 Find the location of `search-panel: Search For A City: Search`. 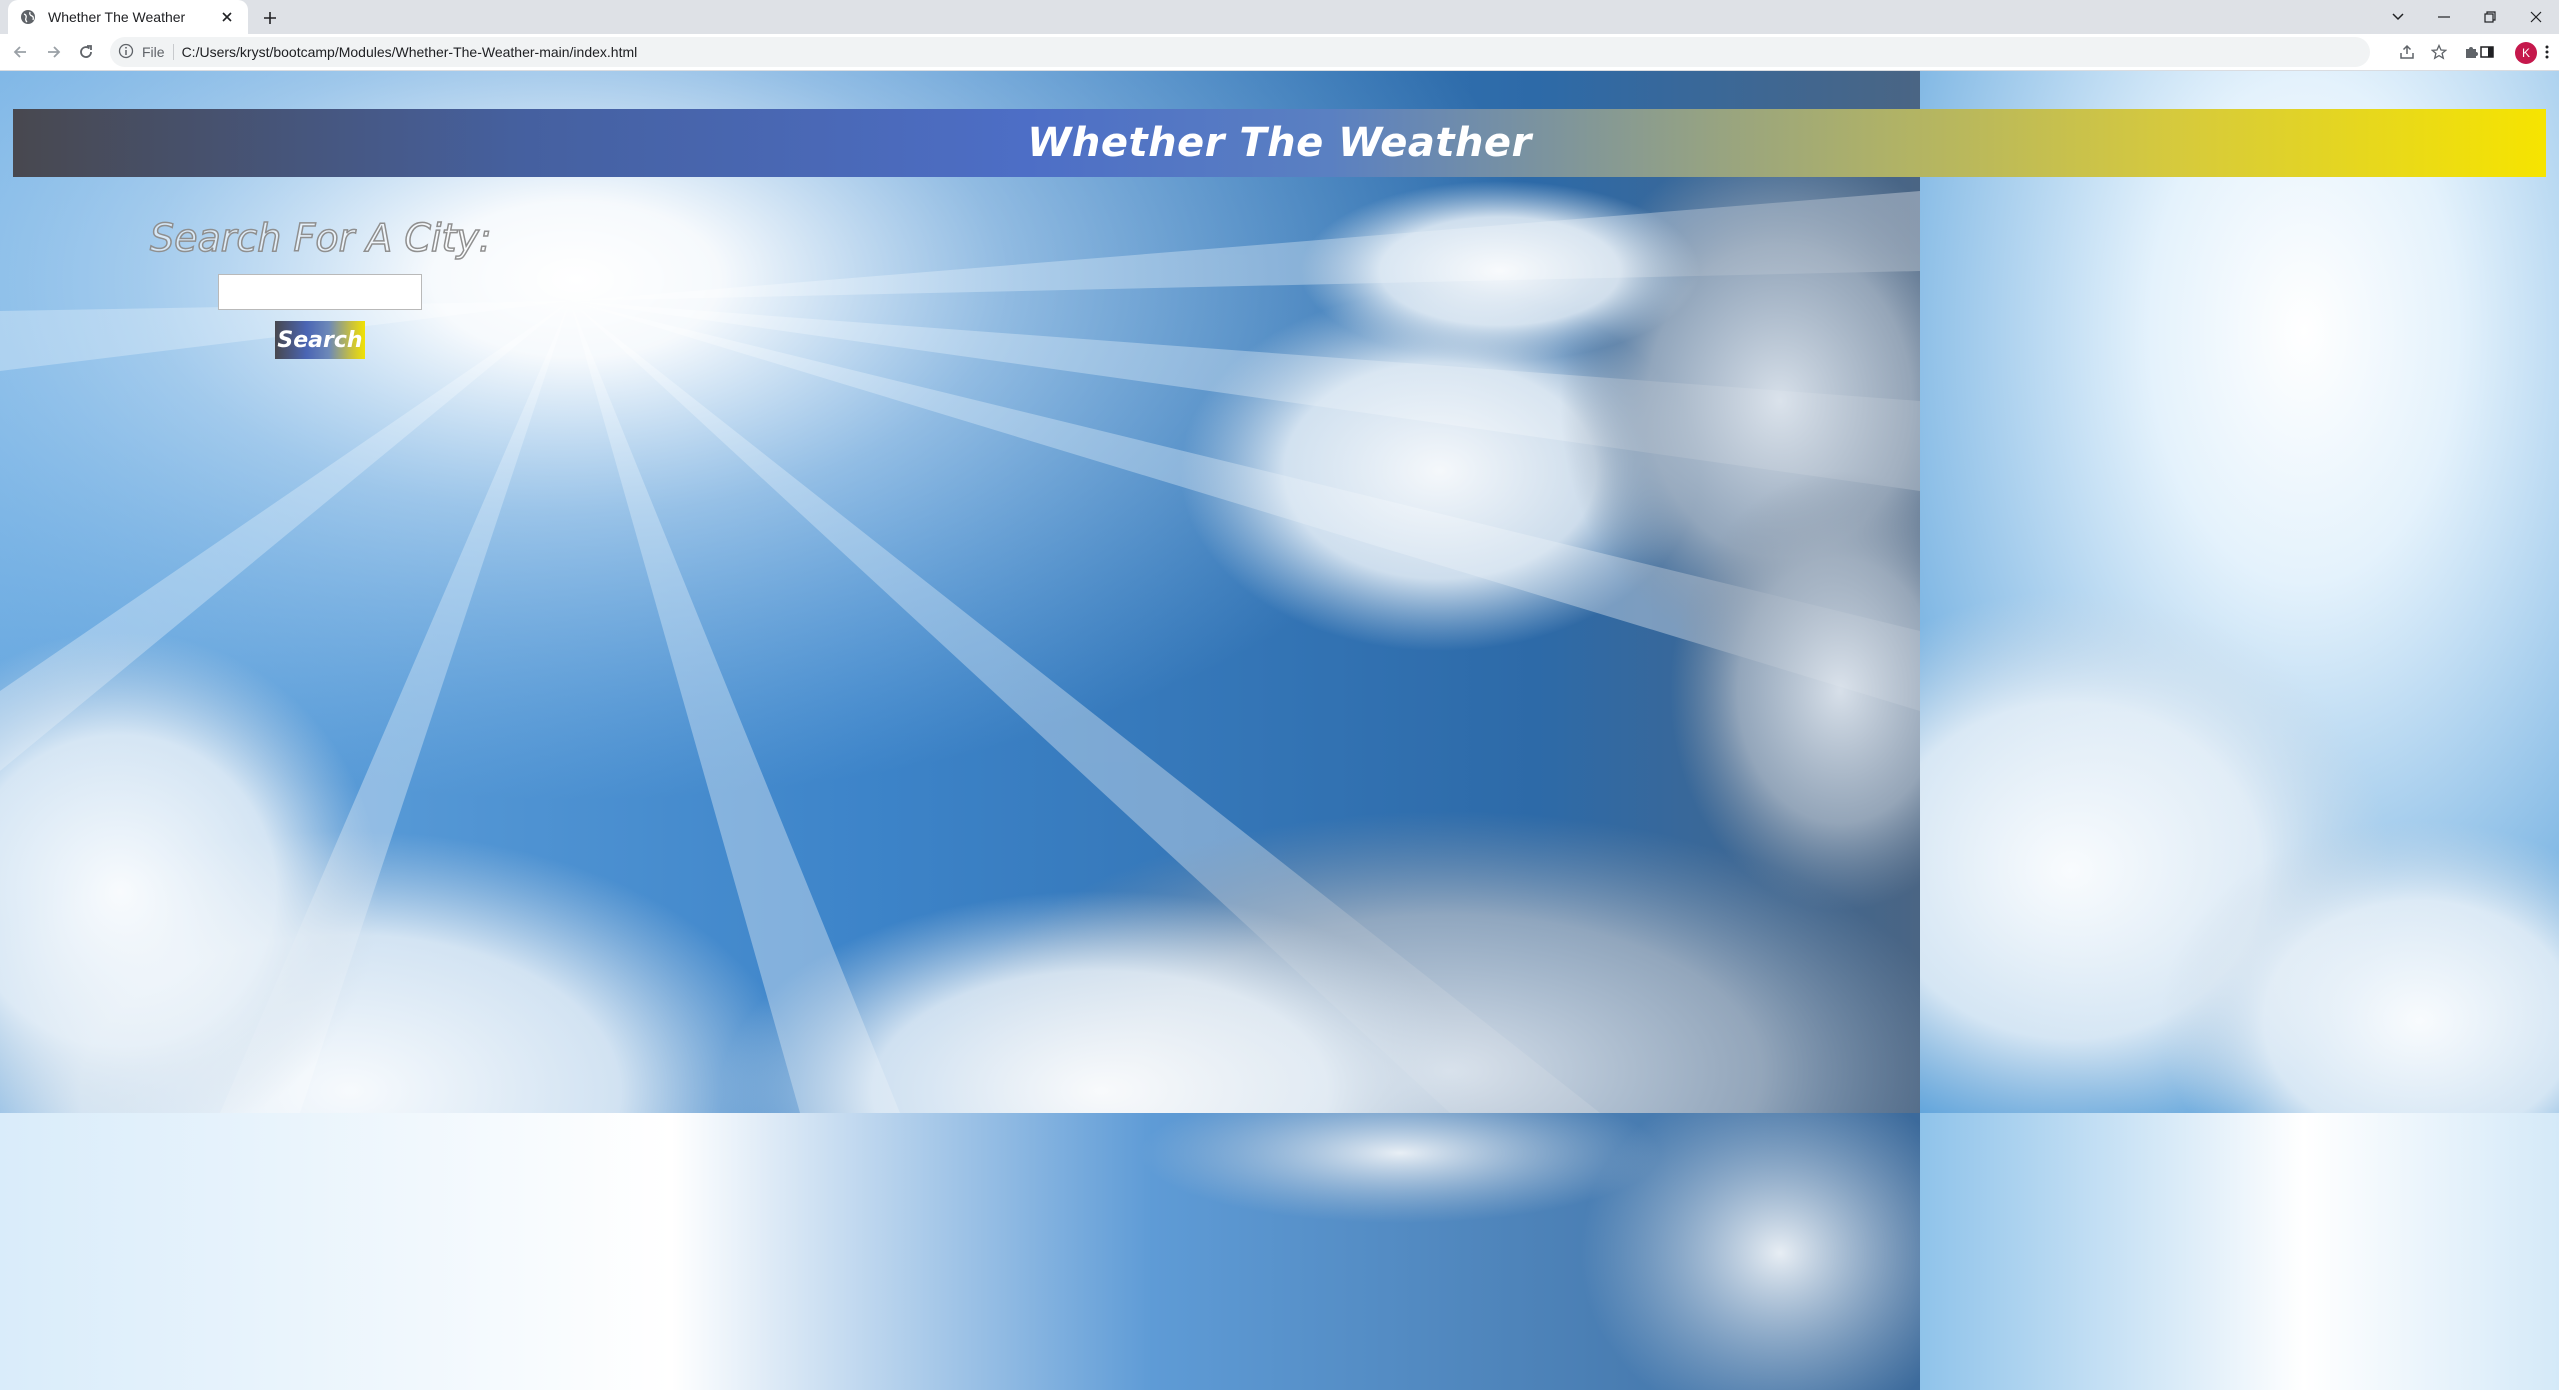

search-panel: Search For A City: Search is located at coordinates (320, 287).